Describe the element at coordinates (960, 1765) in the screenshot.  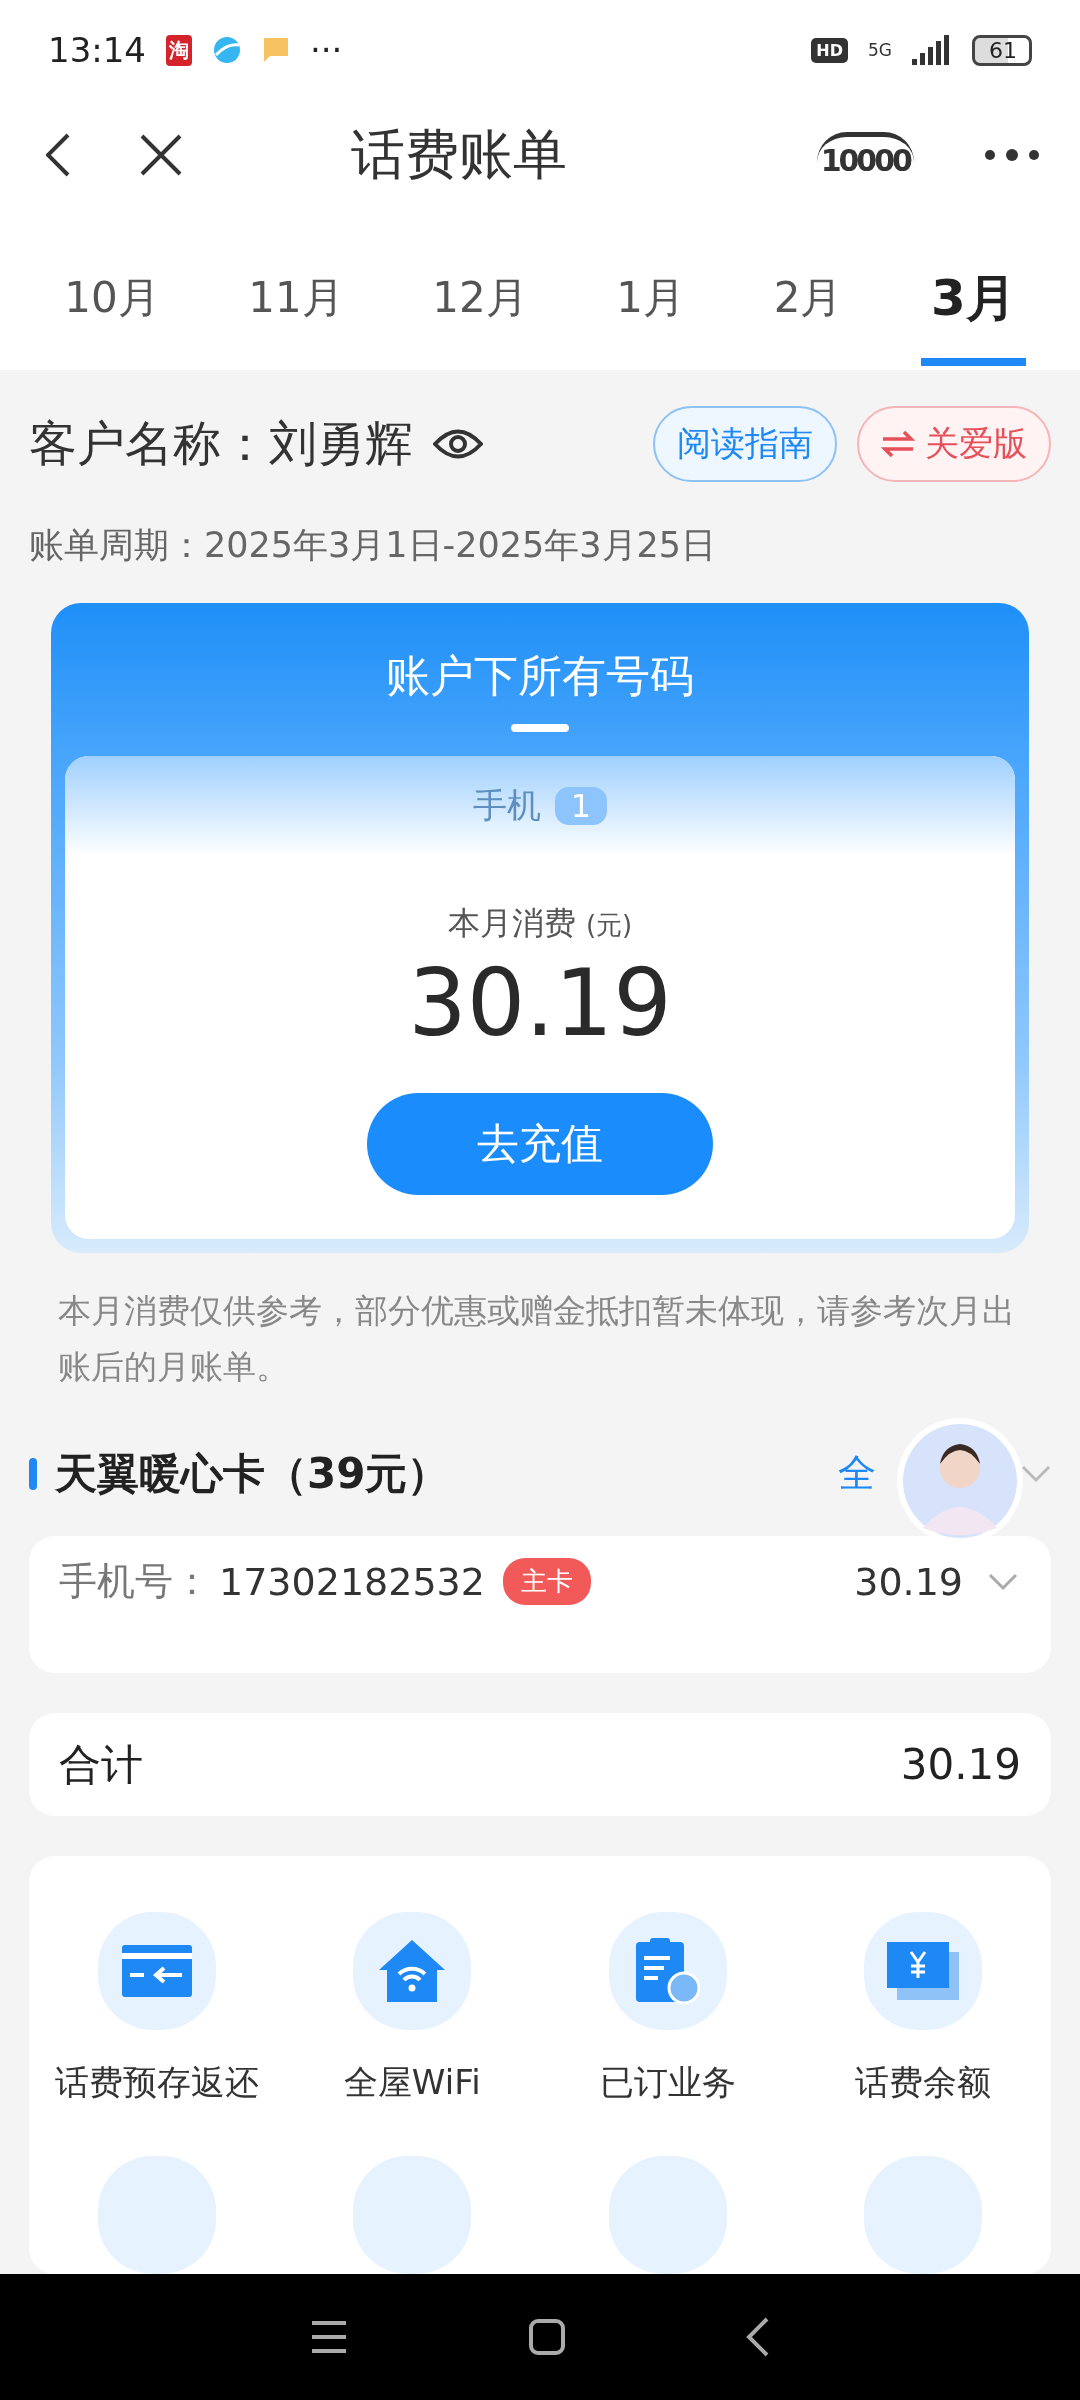
I see `total-amount: 30.19` at that location.